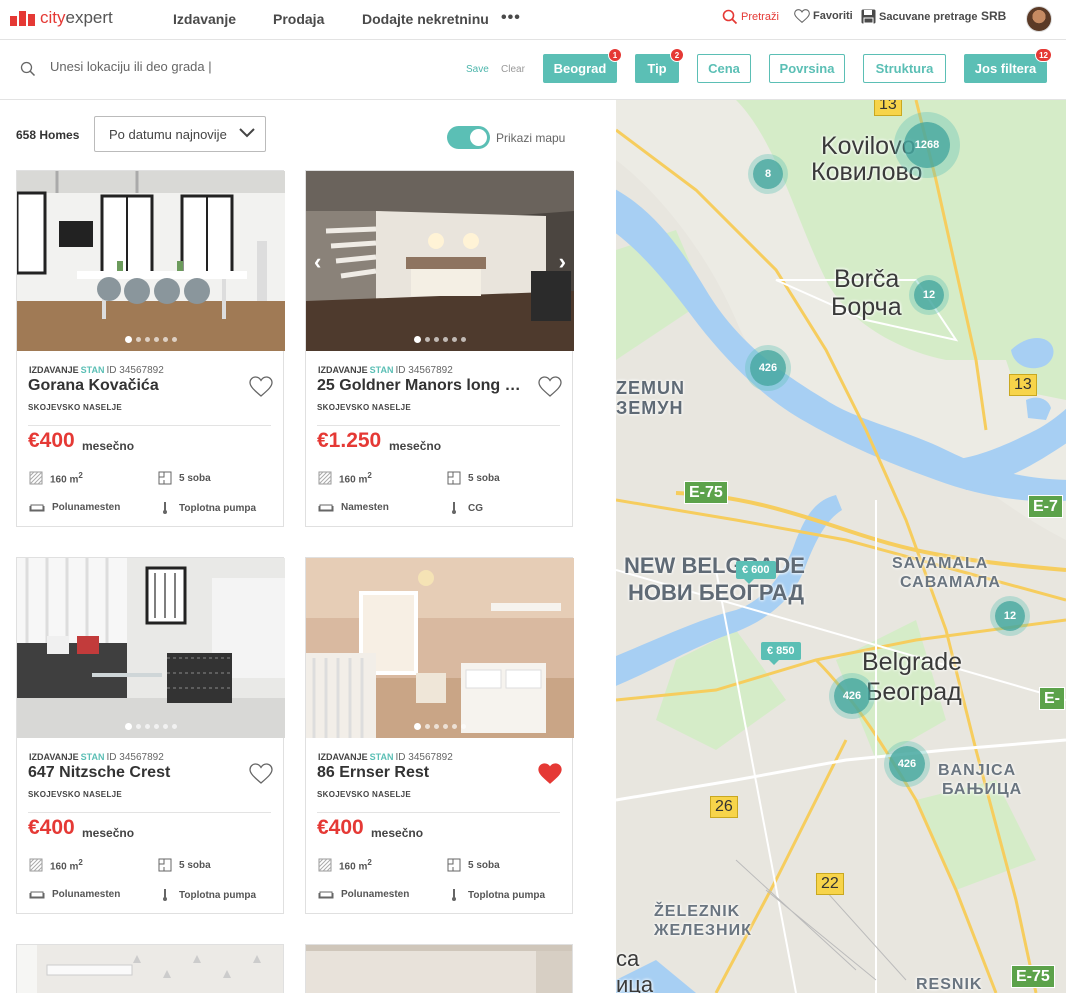 This screenshot has width=1066, height=993. Describe the element at coordinates (949, 984) in the screenshot. I see `map-label-resnik: RESNIK` at that location.